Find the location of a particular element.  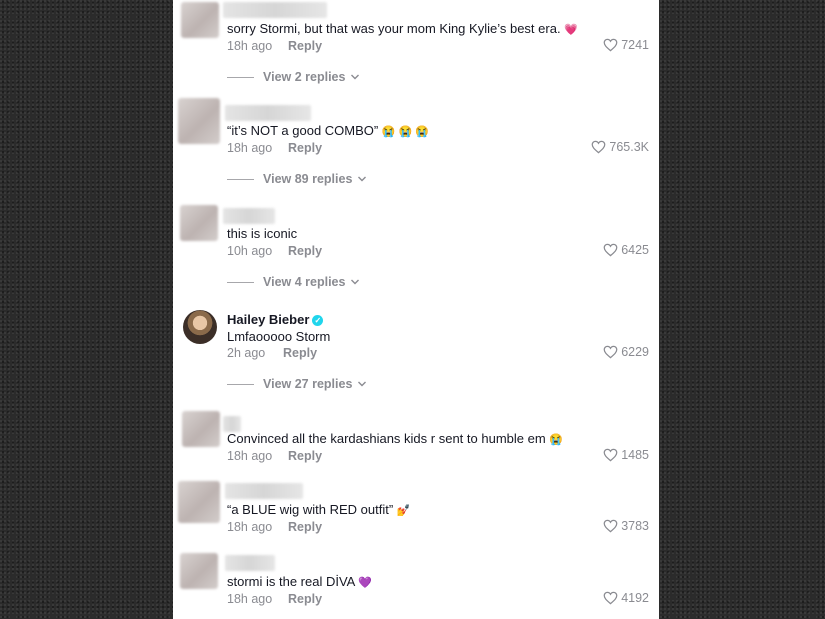

like-button: 3783 is located at coordinates (626, 526).